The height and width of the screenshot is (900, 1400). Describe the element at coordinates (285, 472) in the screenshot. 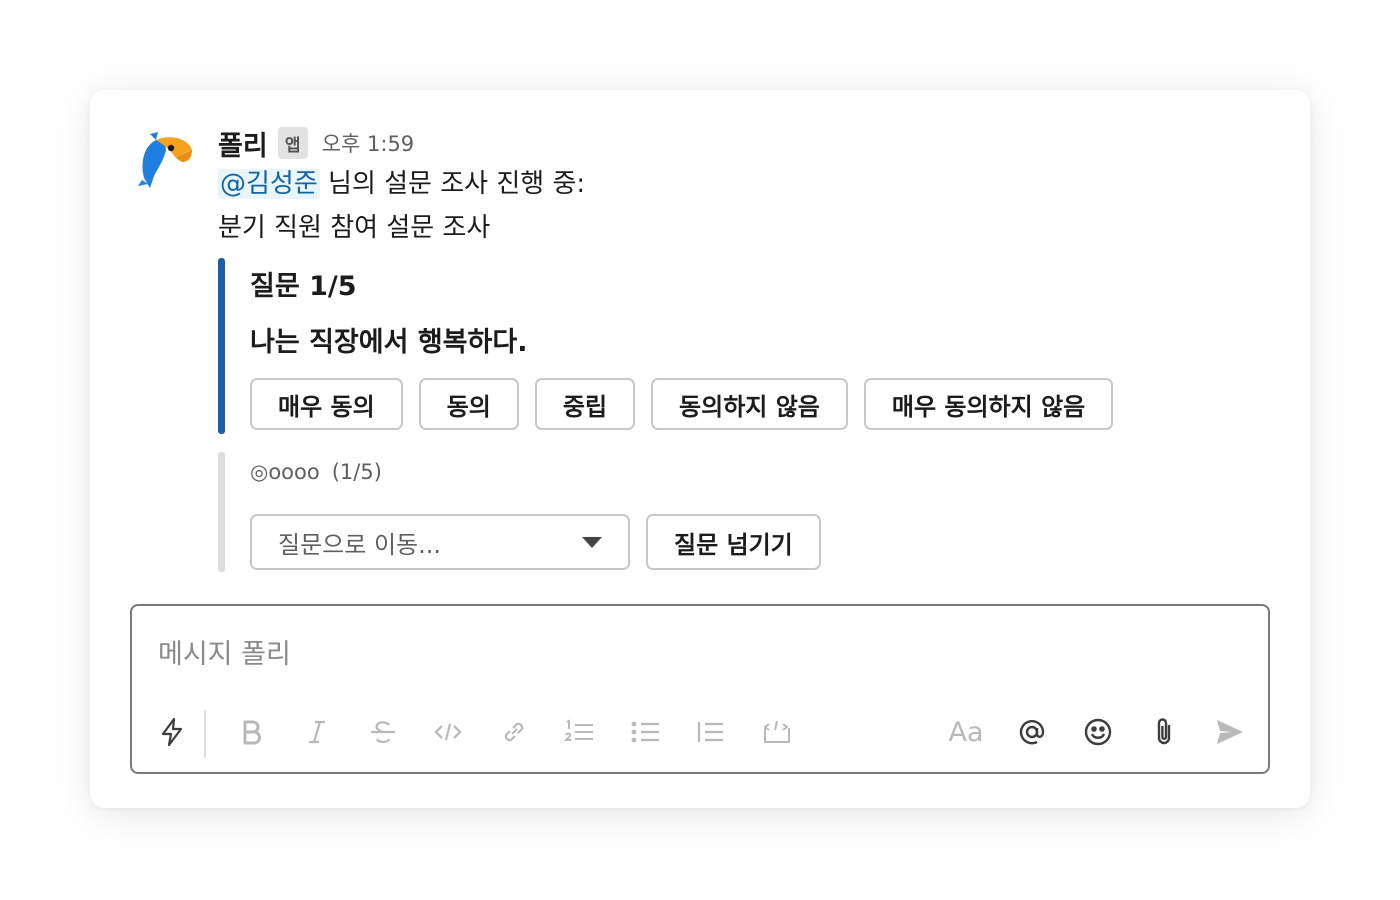

I see `progress-dots: ◎oooo` at that location.